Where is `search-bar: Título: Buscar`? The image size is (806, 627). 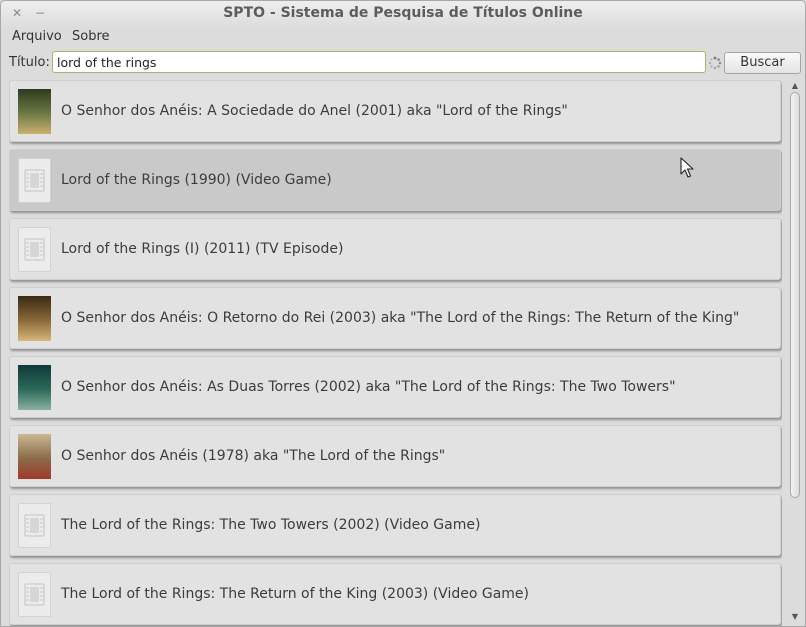 search-bar: Título: Buscar is located at coordinates (403, 63).